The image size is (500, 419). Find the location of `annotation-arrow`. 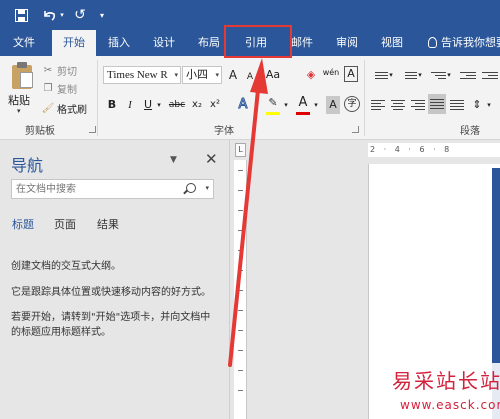

annotation-arrow is located at coordinates (248, 212).